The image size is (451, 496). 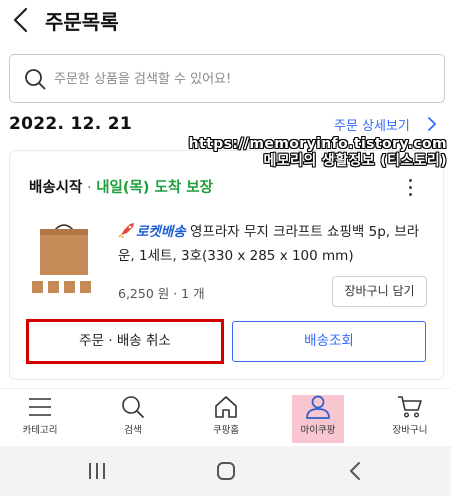 I want to click on order-date: 2022. 12. 21, so click(x=70, y=124).